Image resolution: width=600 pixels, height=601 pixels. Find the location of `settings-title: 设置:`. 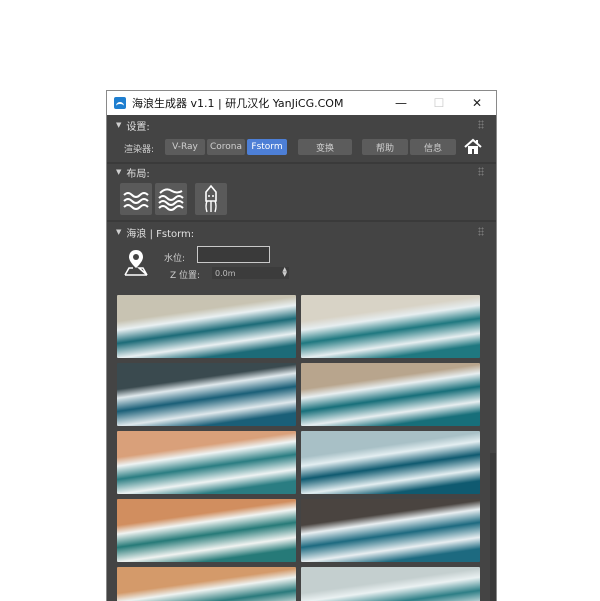

settings-title: 设置: is located at coordinates (138, 127).